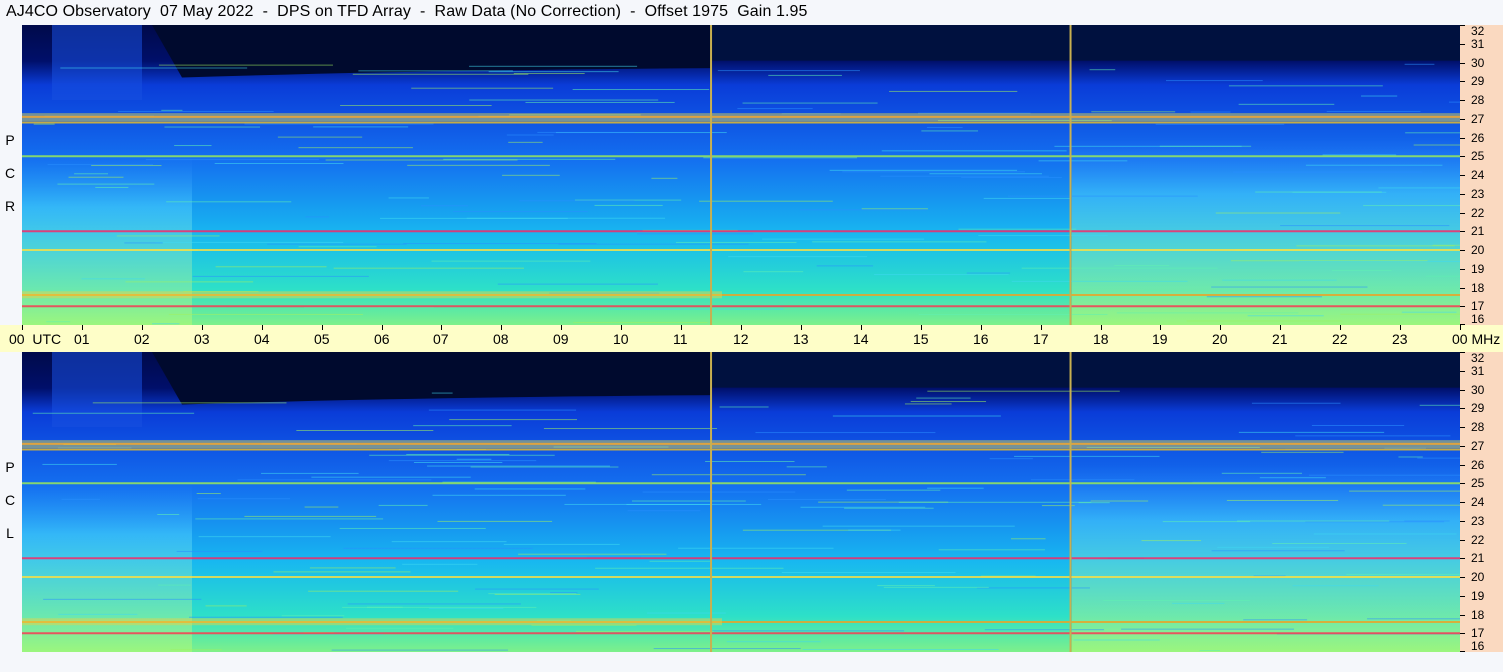 The width and height of the screenshot is (1503, 672). Describe the element at coordinates (1478, 646) in the screenshot. I see `freq-tick-label: 16` at that location.